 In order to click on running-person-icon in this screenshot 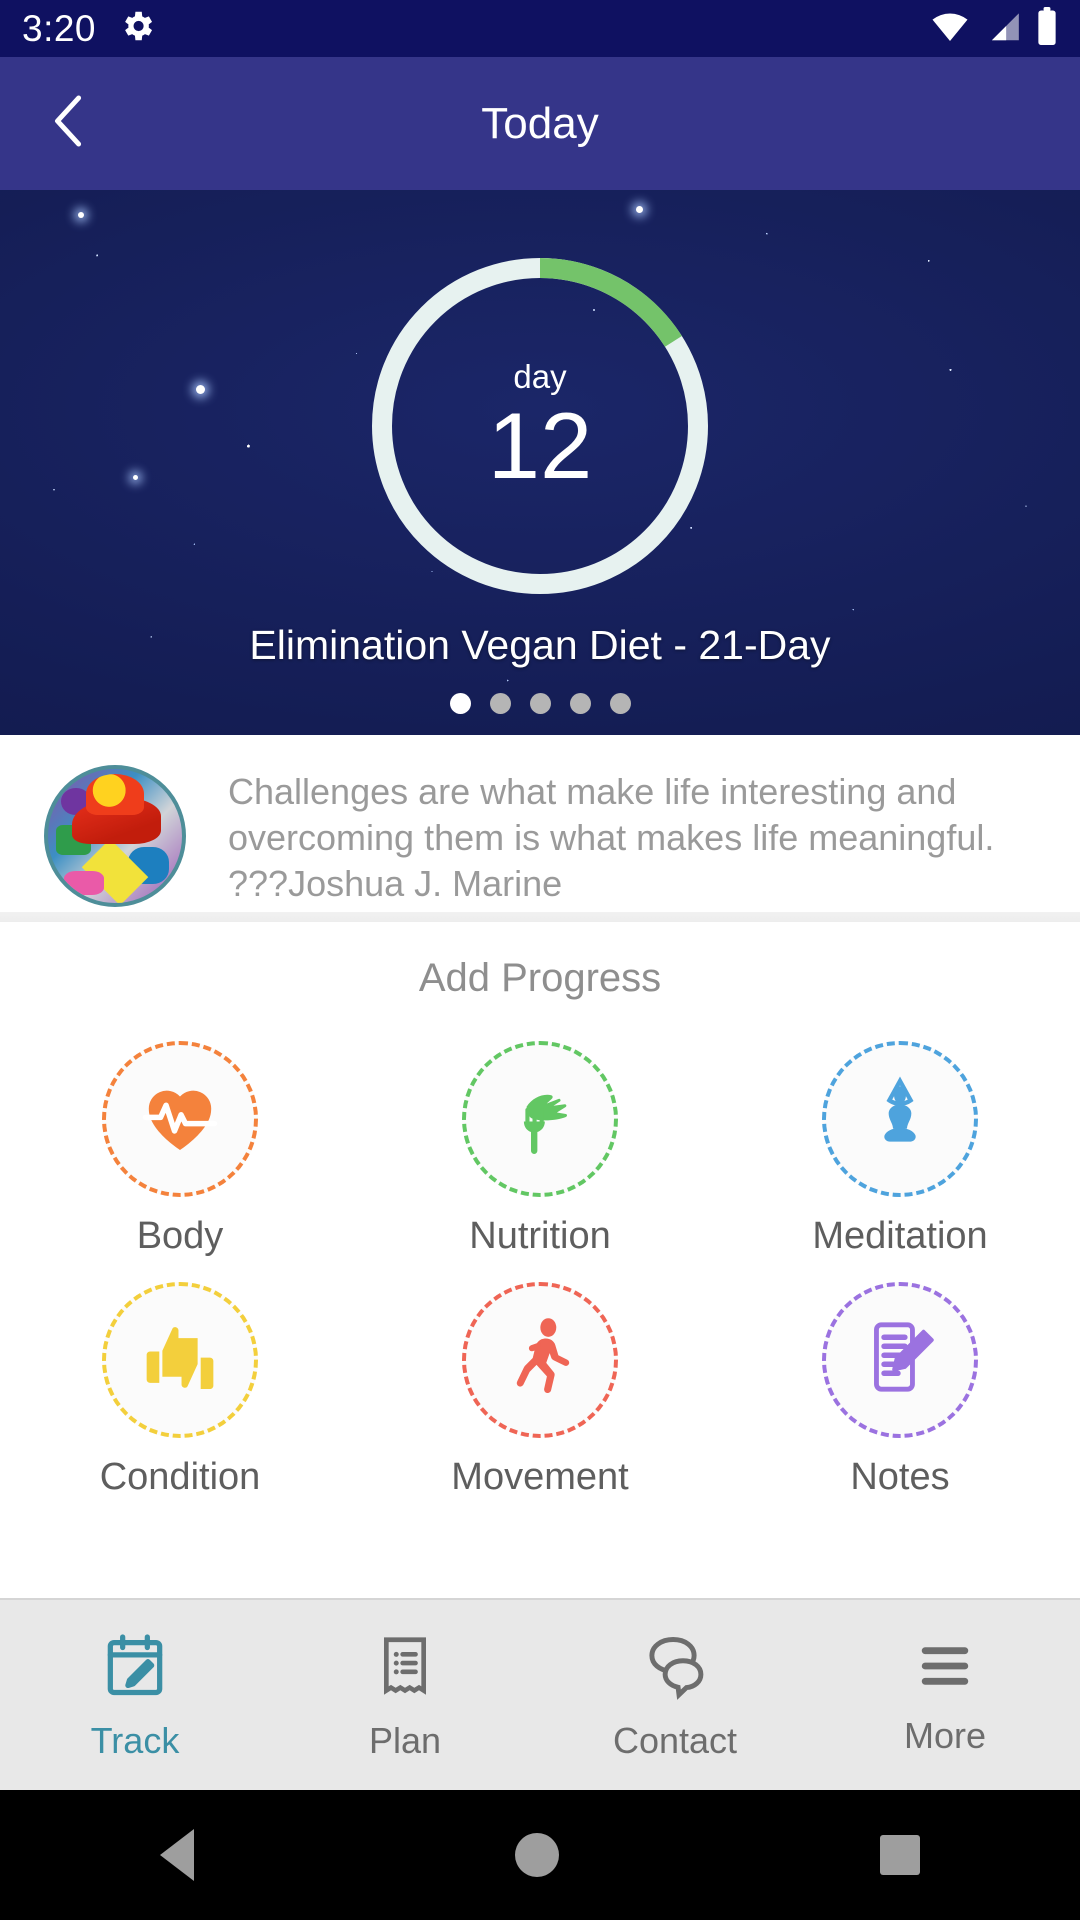, I will do `click(540, 1360)`.